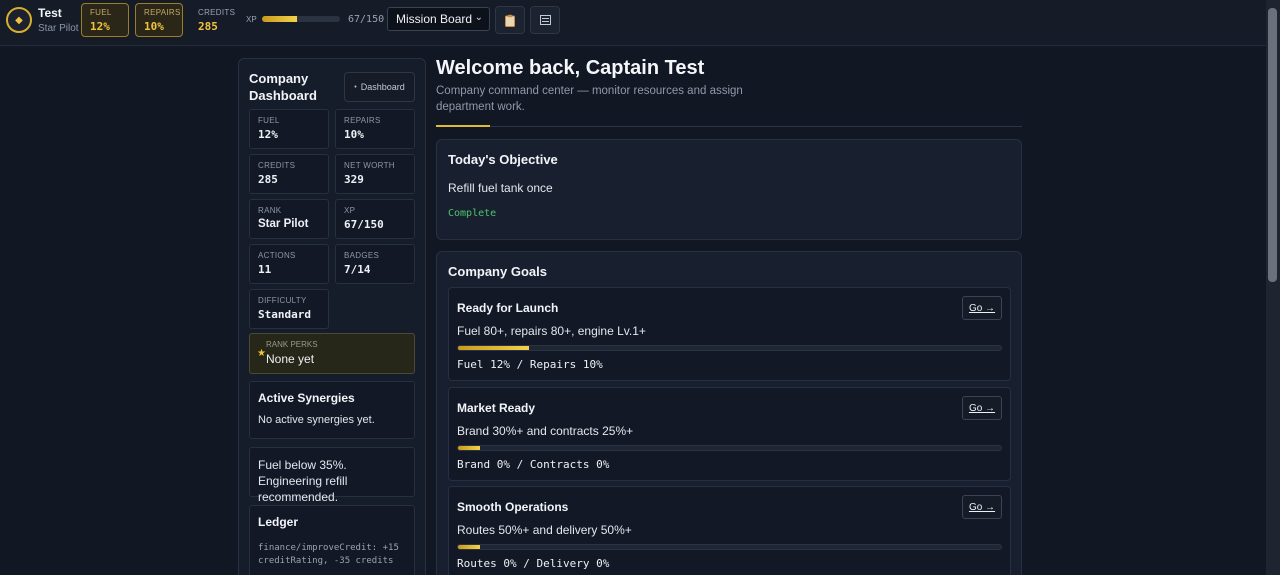  I want to click on goals-title: Company Goals, so click(497, 271).